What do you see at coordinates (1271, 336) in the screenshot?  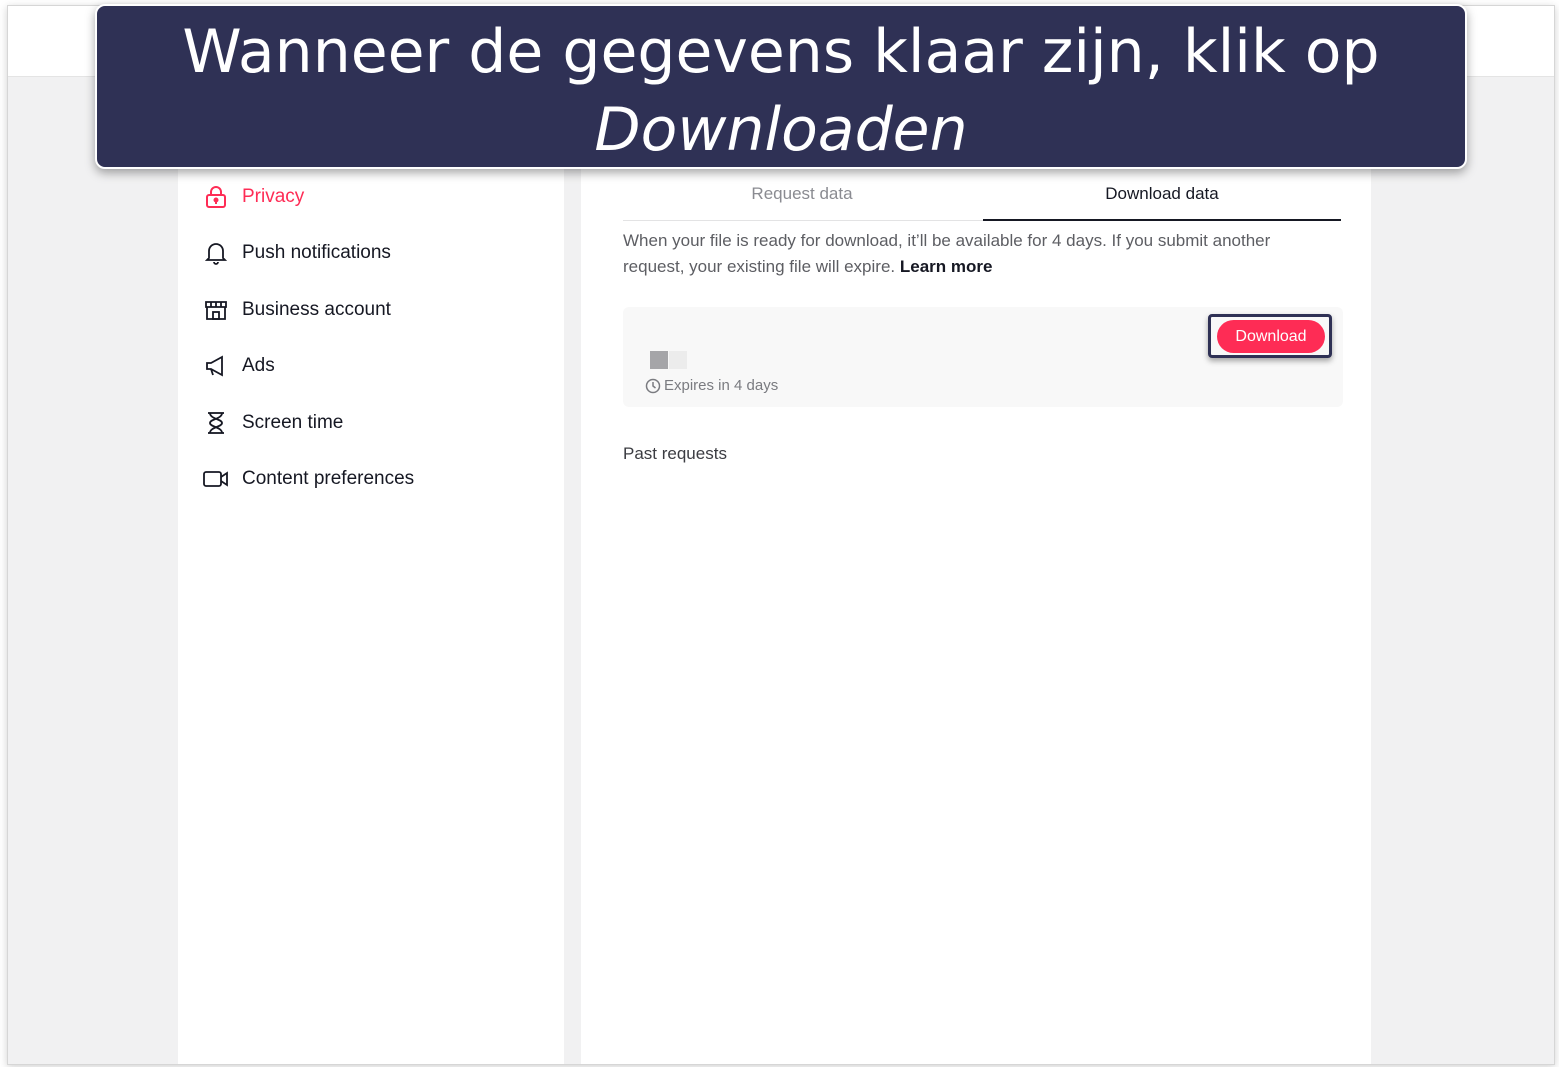 I see `download-button: Download` at bounding box center [1271, 336].